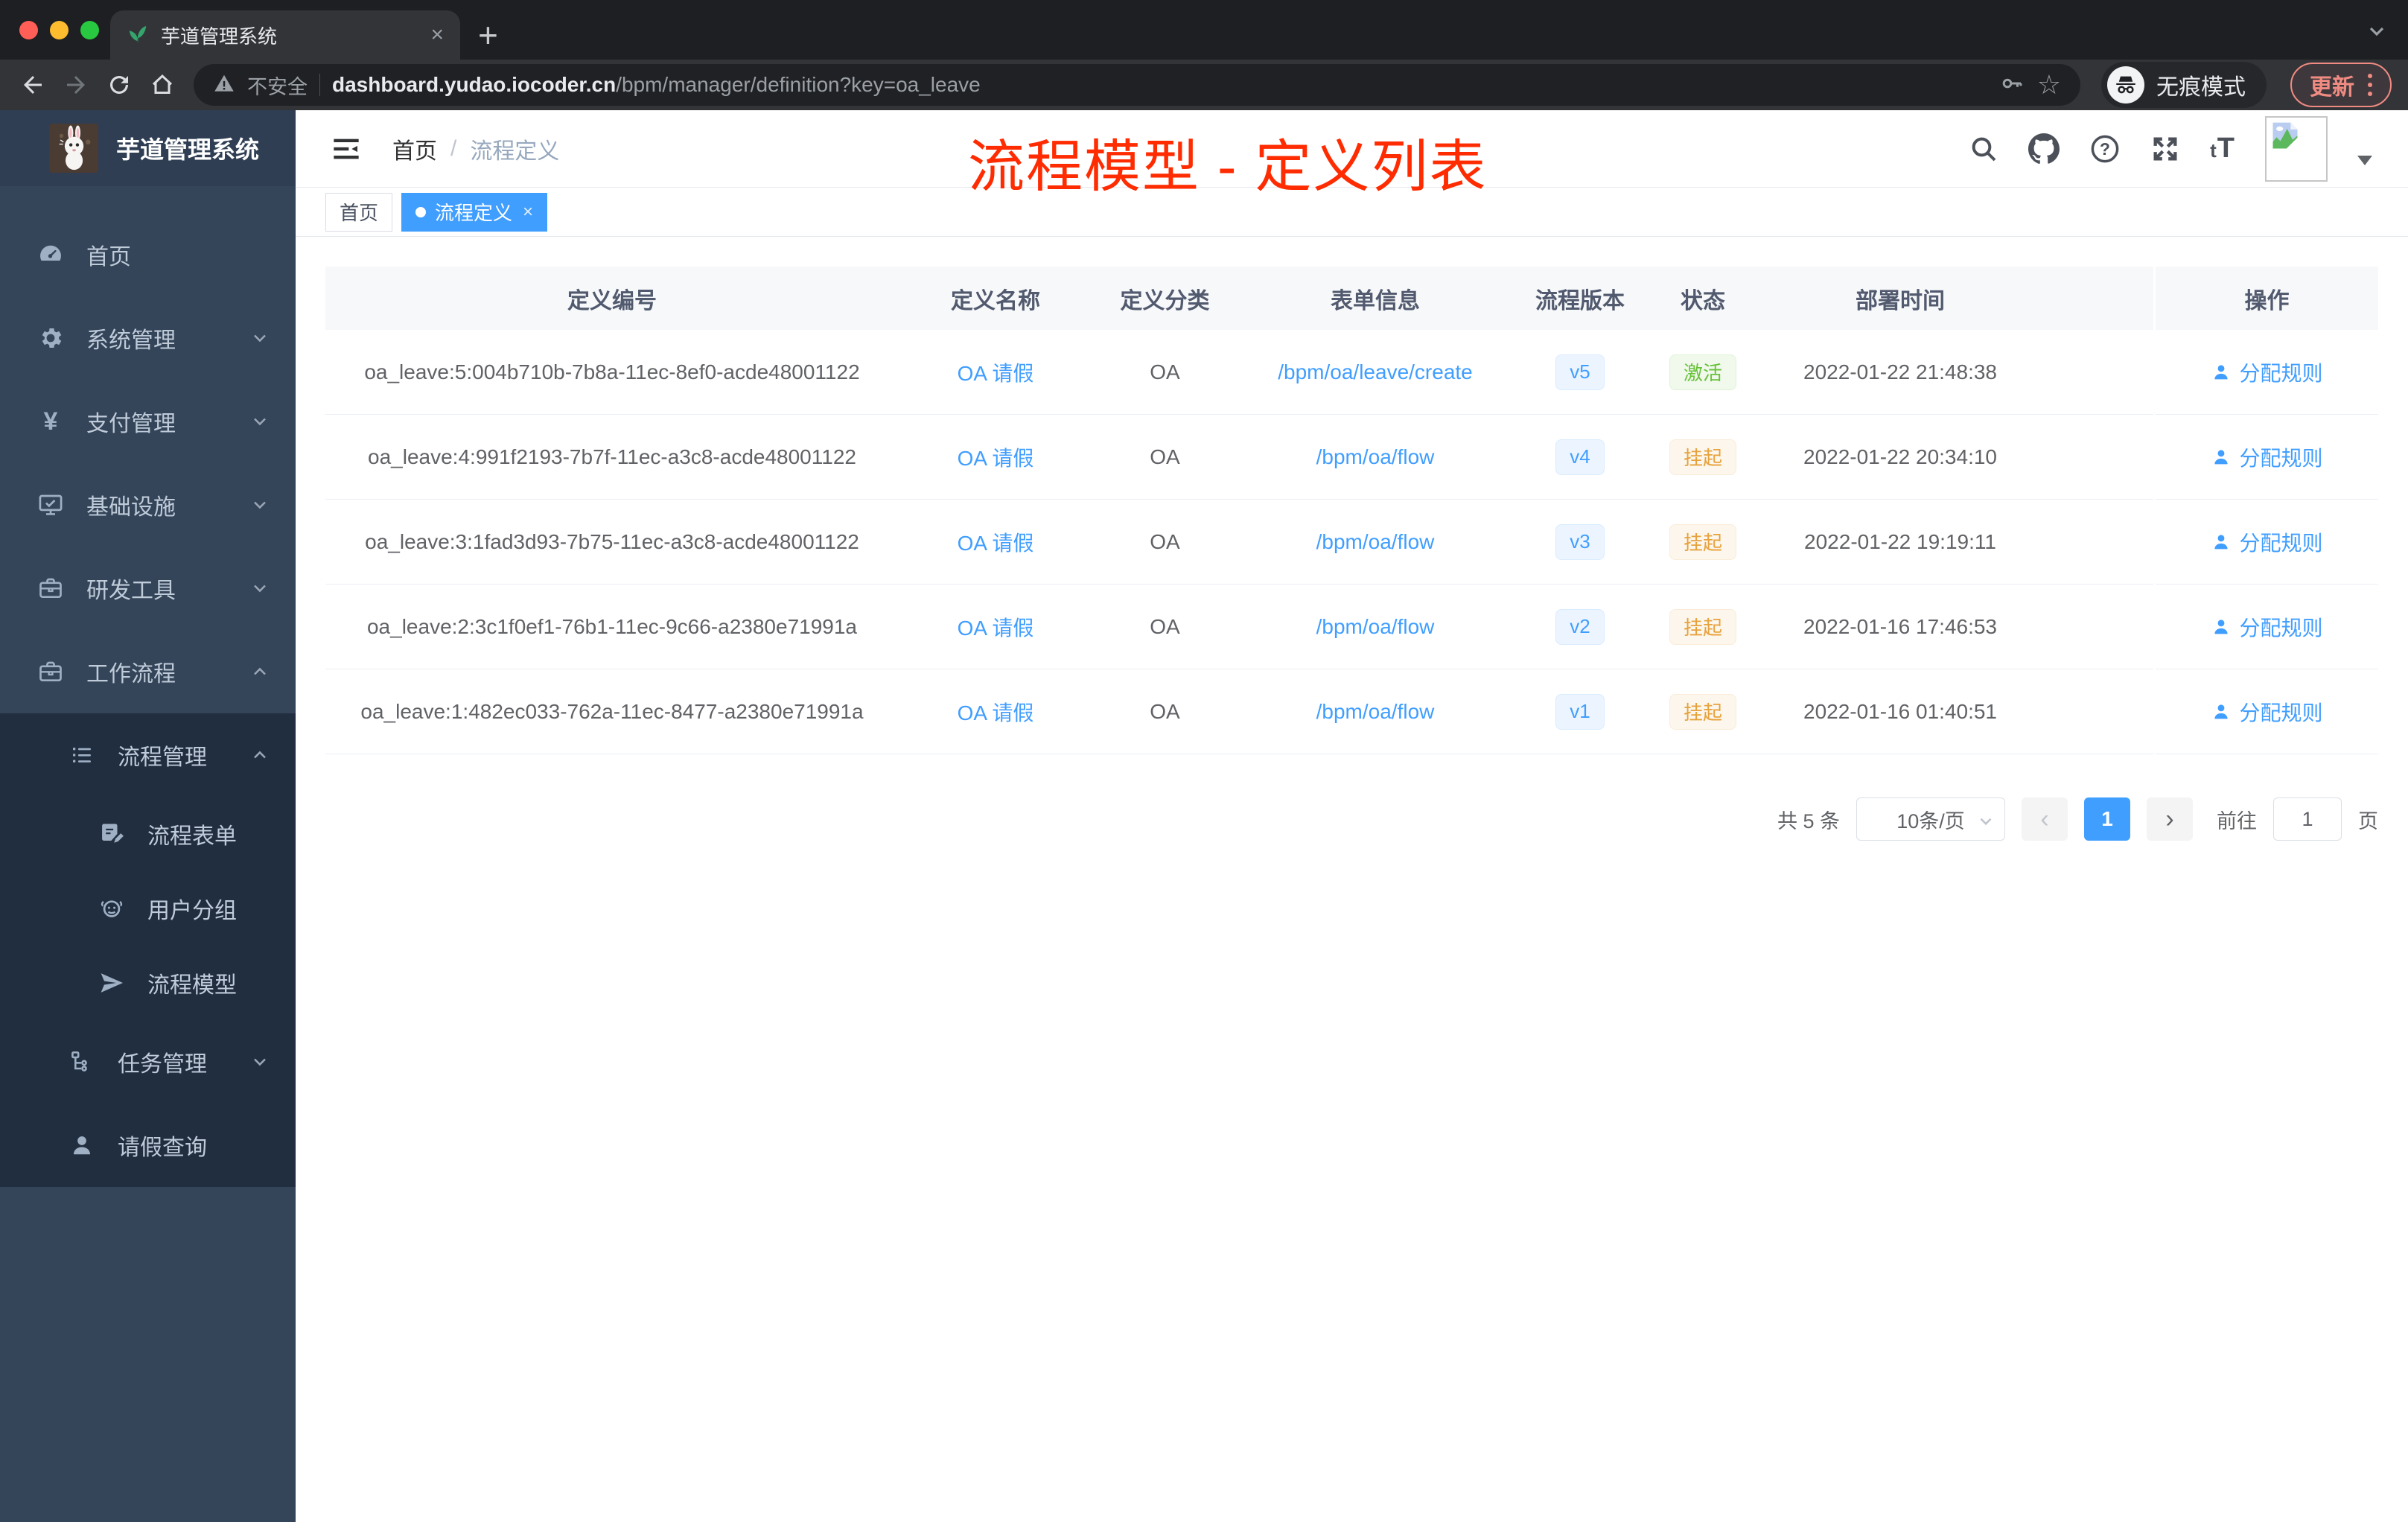 This screenshot has height=1522, width=2408. What do you see at coordinates (148, 421) in the screenshot?
I see `sidebar-item-支付管理: ¥ 支付管理` at bounding box center [148, 421].